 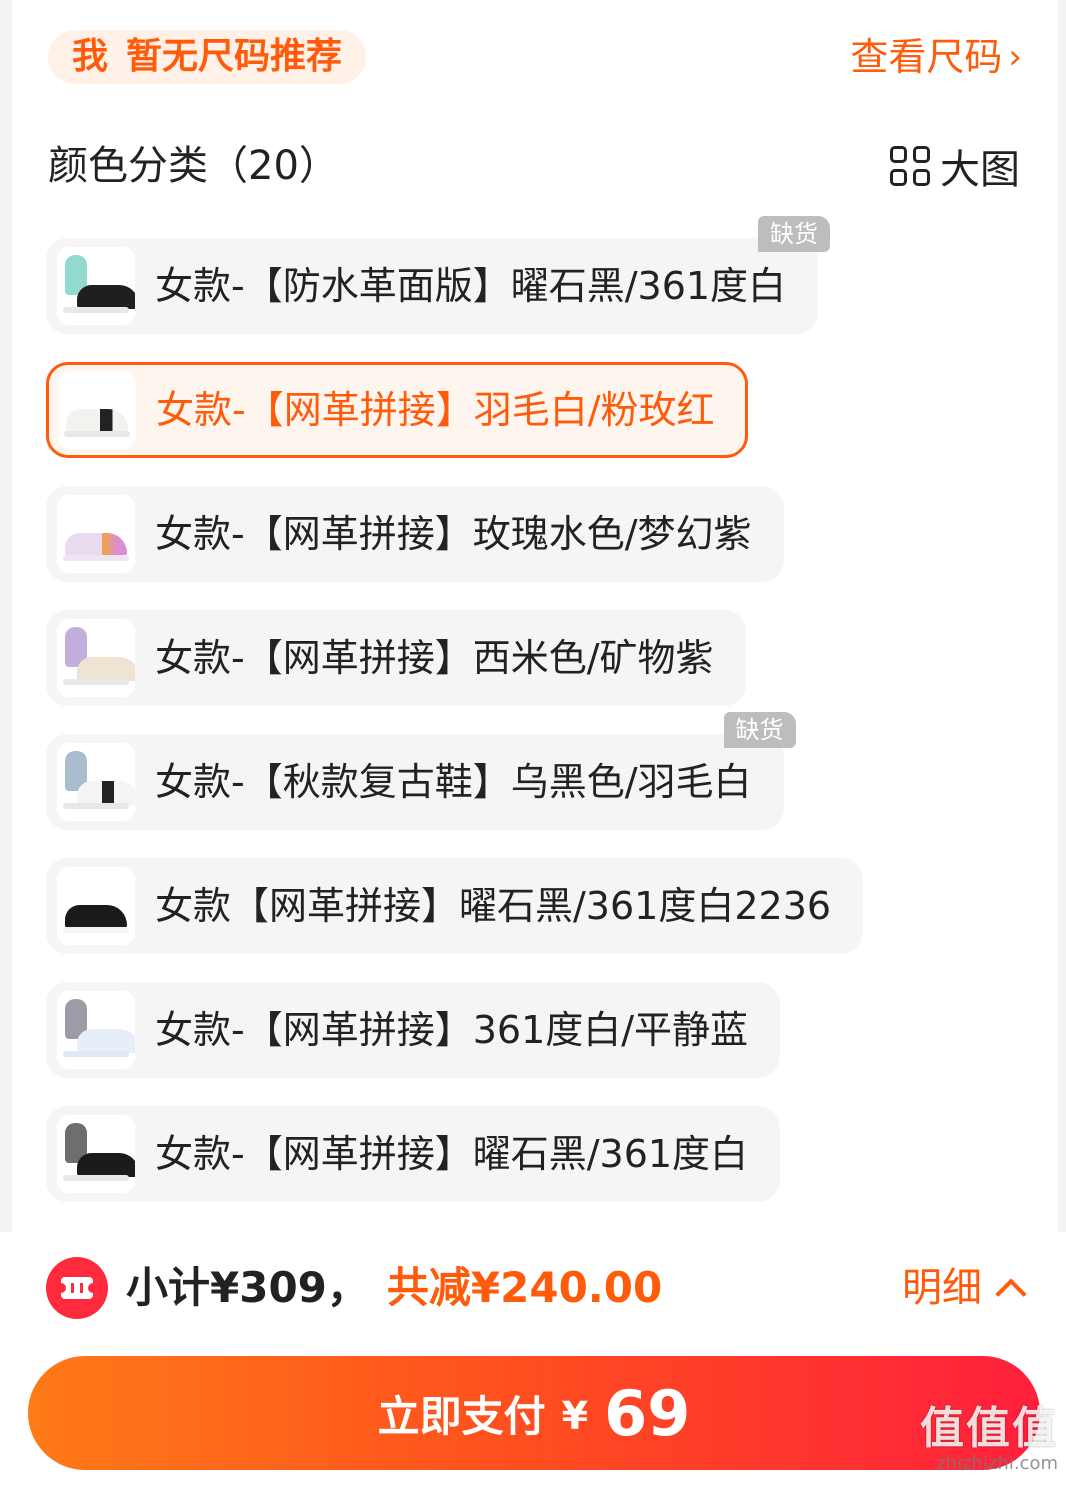 I want to click on price-summary: 小计¥309， 共减¥240.00, so click(x=394, y=1288).